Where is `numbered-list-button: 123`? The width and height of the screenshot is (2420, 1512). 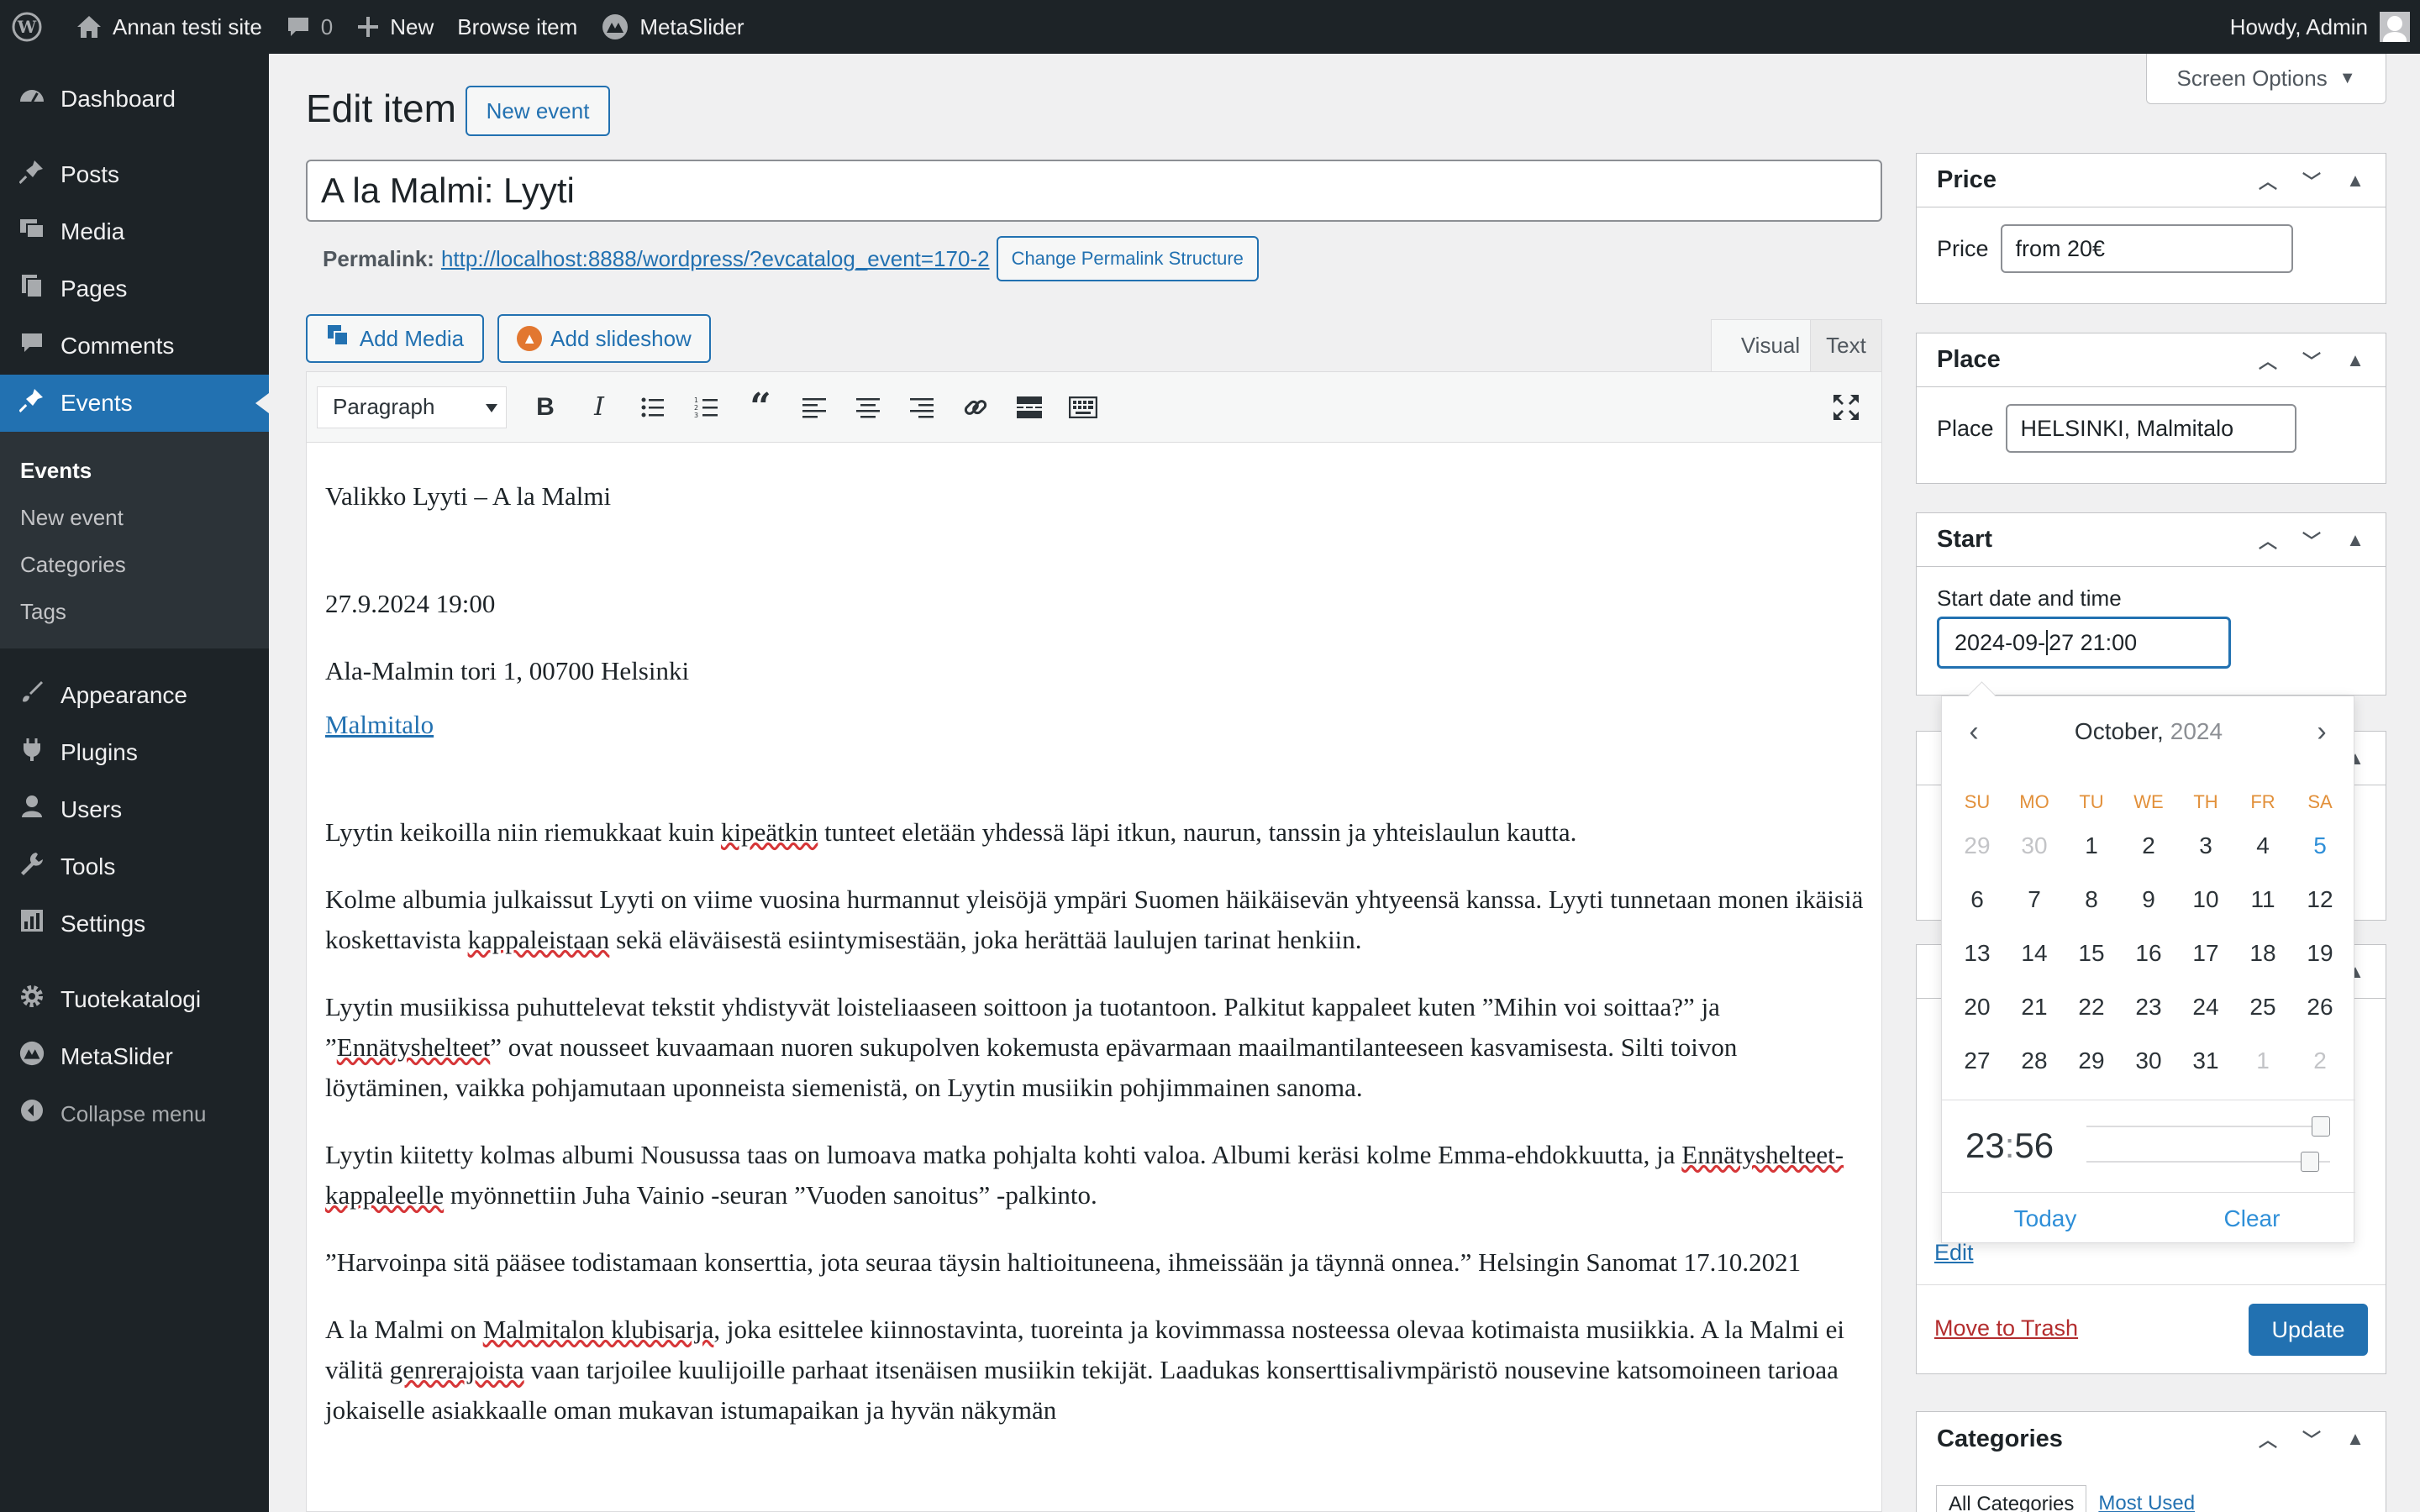 numbered-list-button: 123 is located at coordinates (707, 407).